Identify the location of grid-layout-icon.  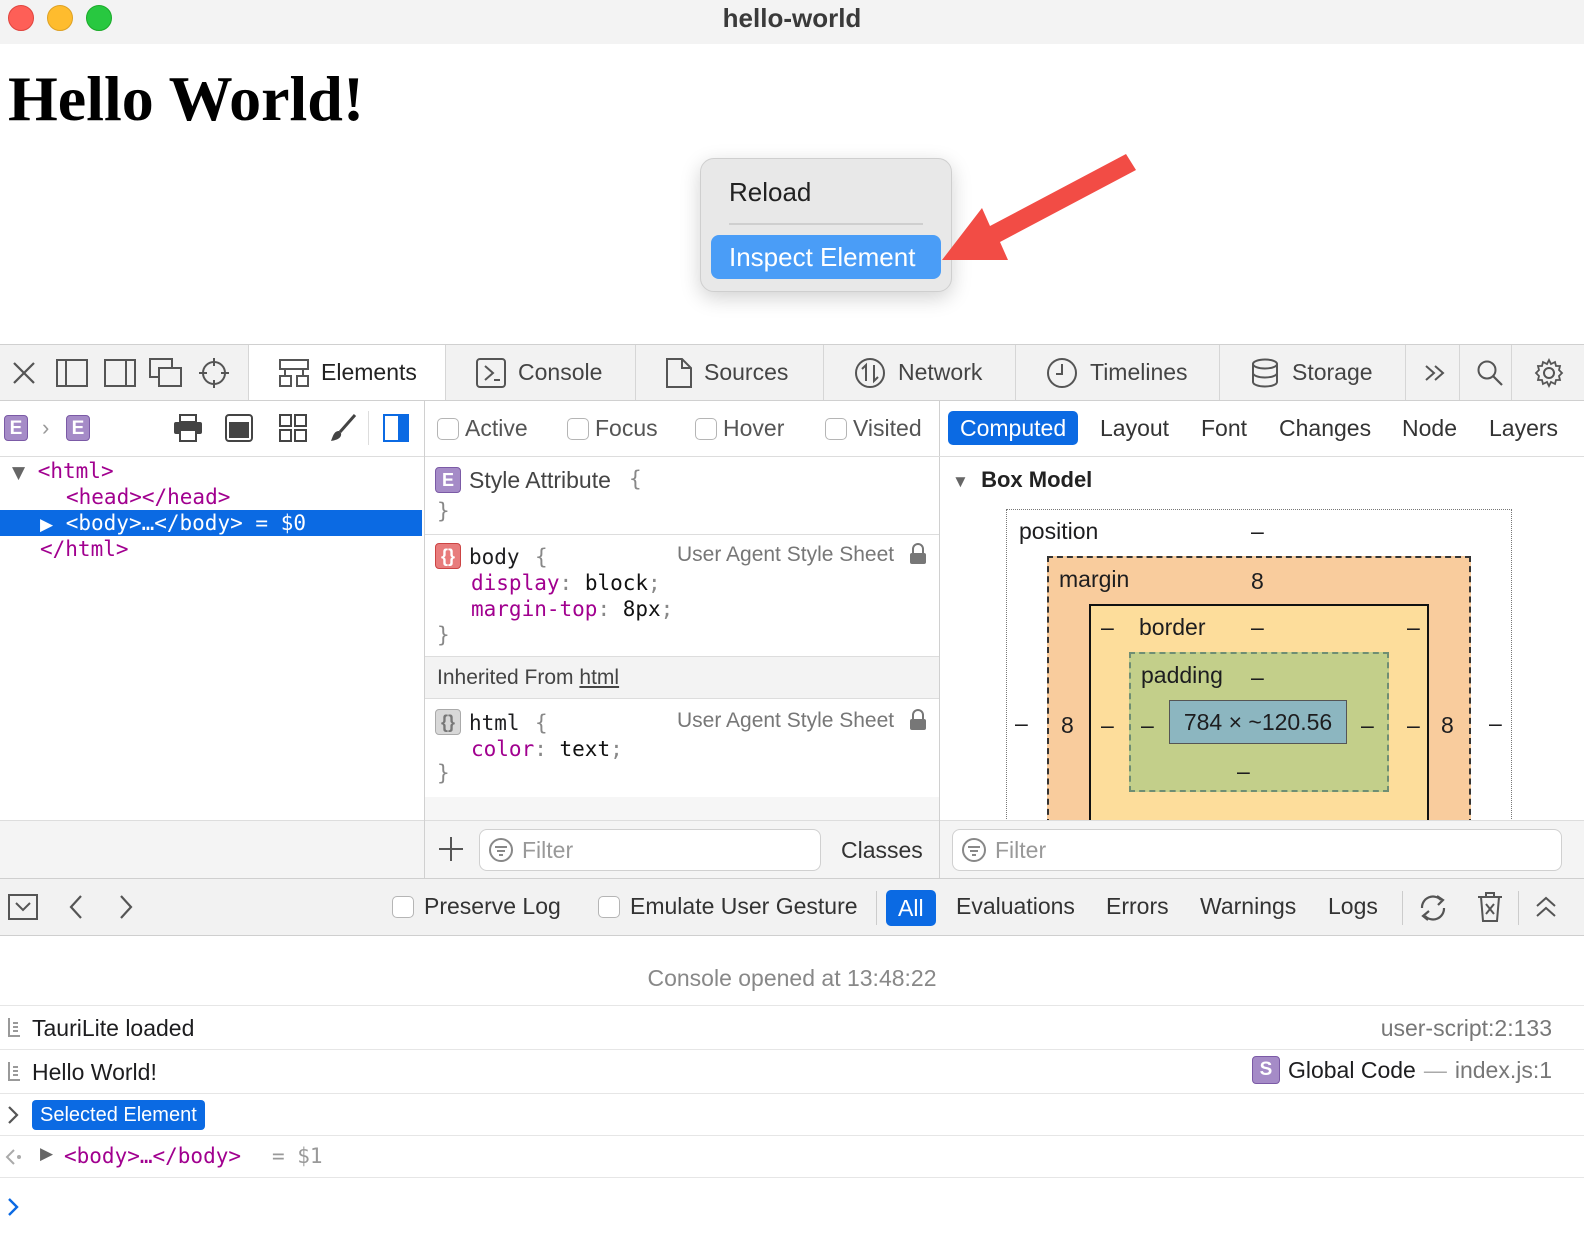
(293, 428).